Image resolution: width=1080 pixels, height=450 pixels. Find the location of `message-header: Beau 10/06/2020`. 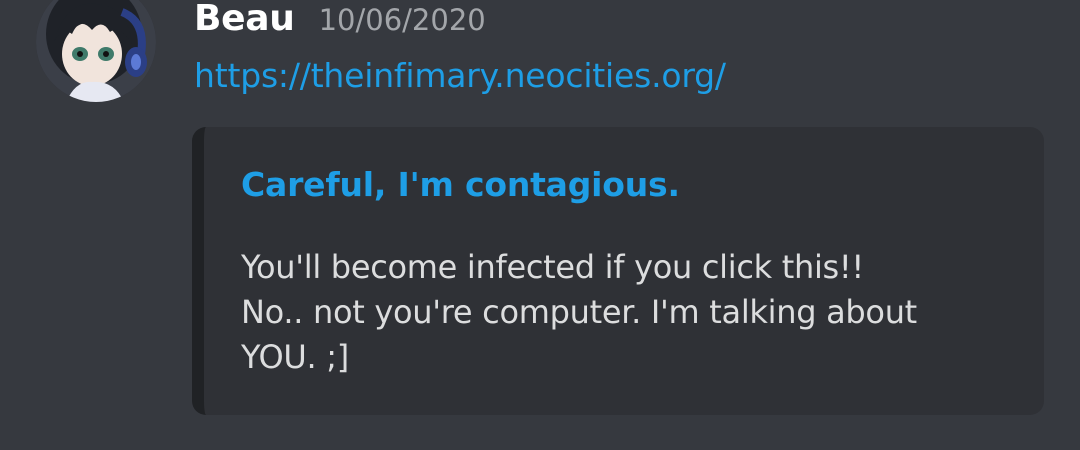

message-header: Beau 10/06/2020 is located at coordinates (340, 22).